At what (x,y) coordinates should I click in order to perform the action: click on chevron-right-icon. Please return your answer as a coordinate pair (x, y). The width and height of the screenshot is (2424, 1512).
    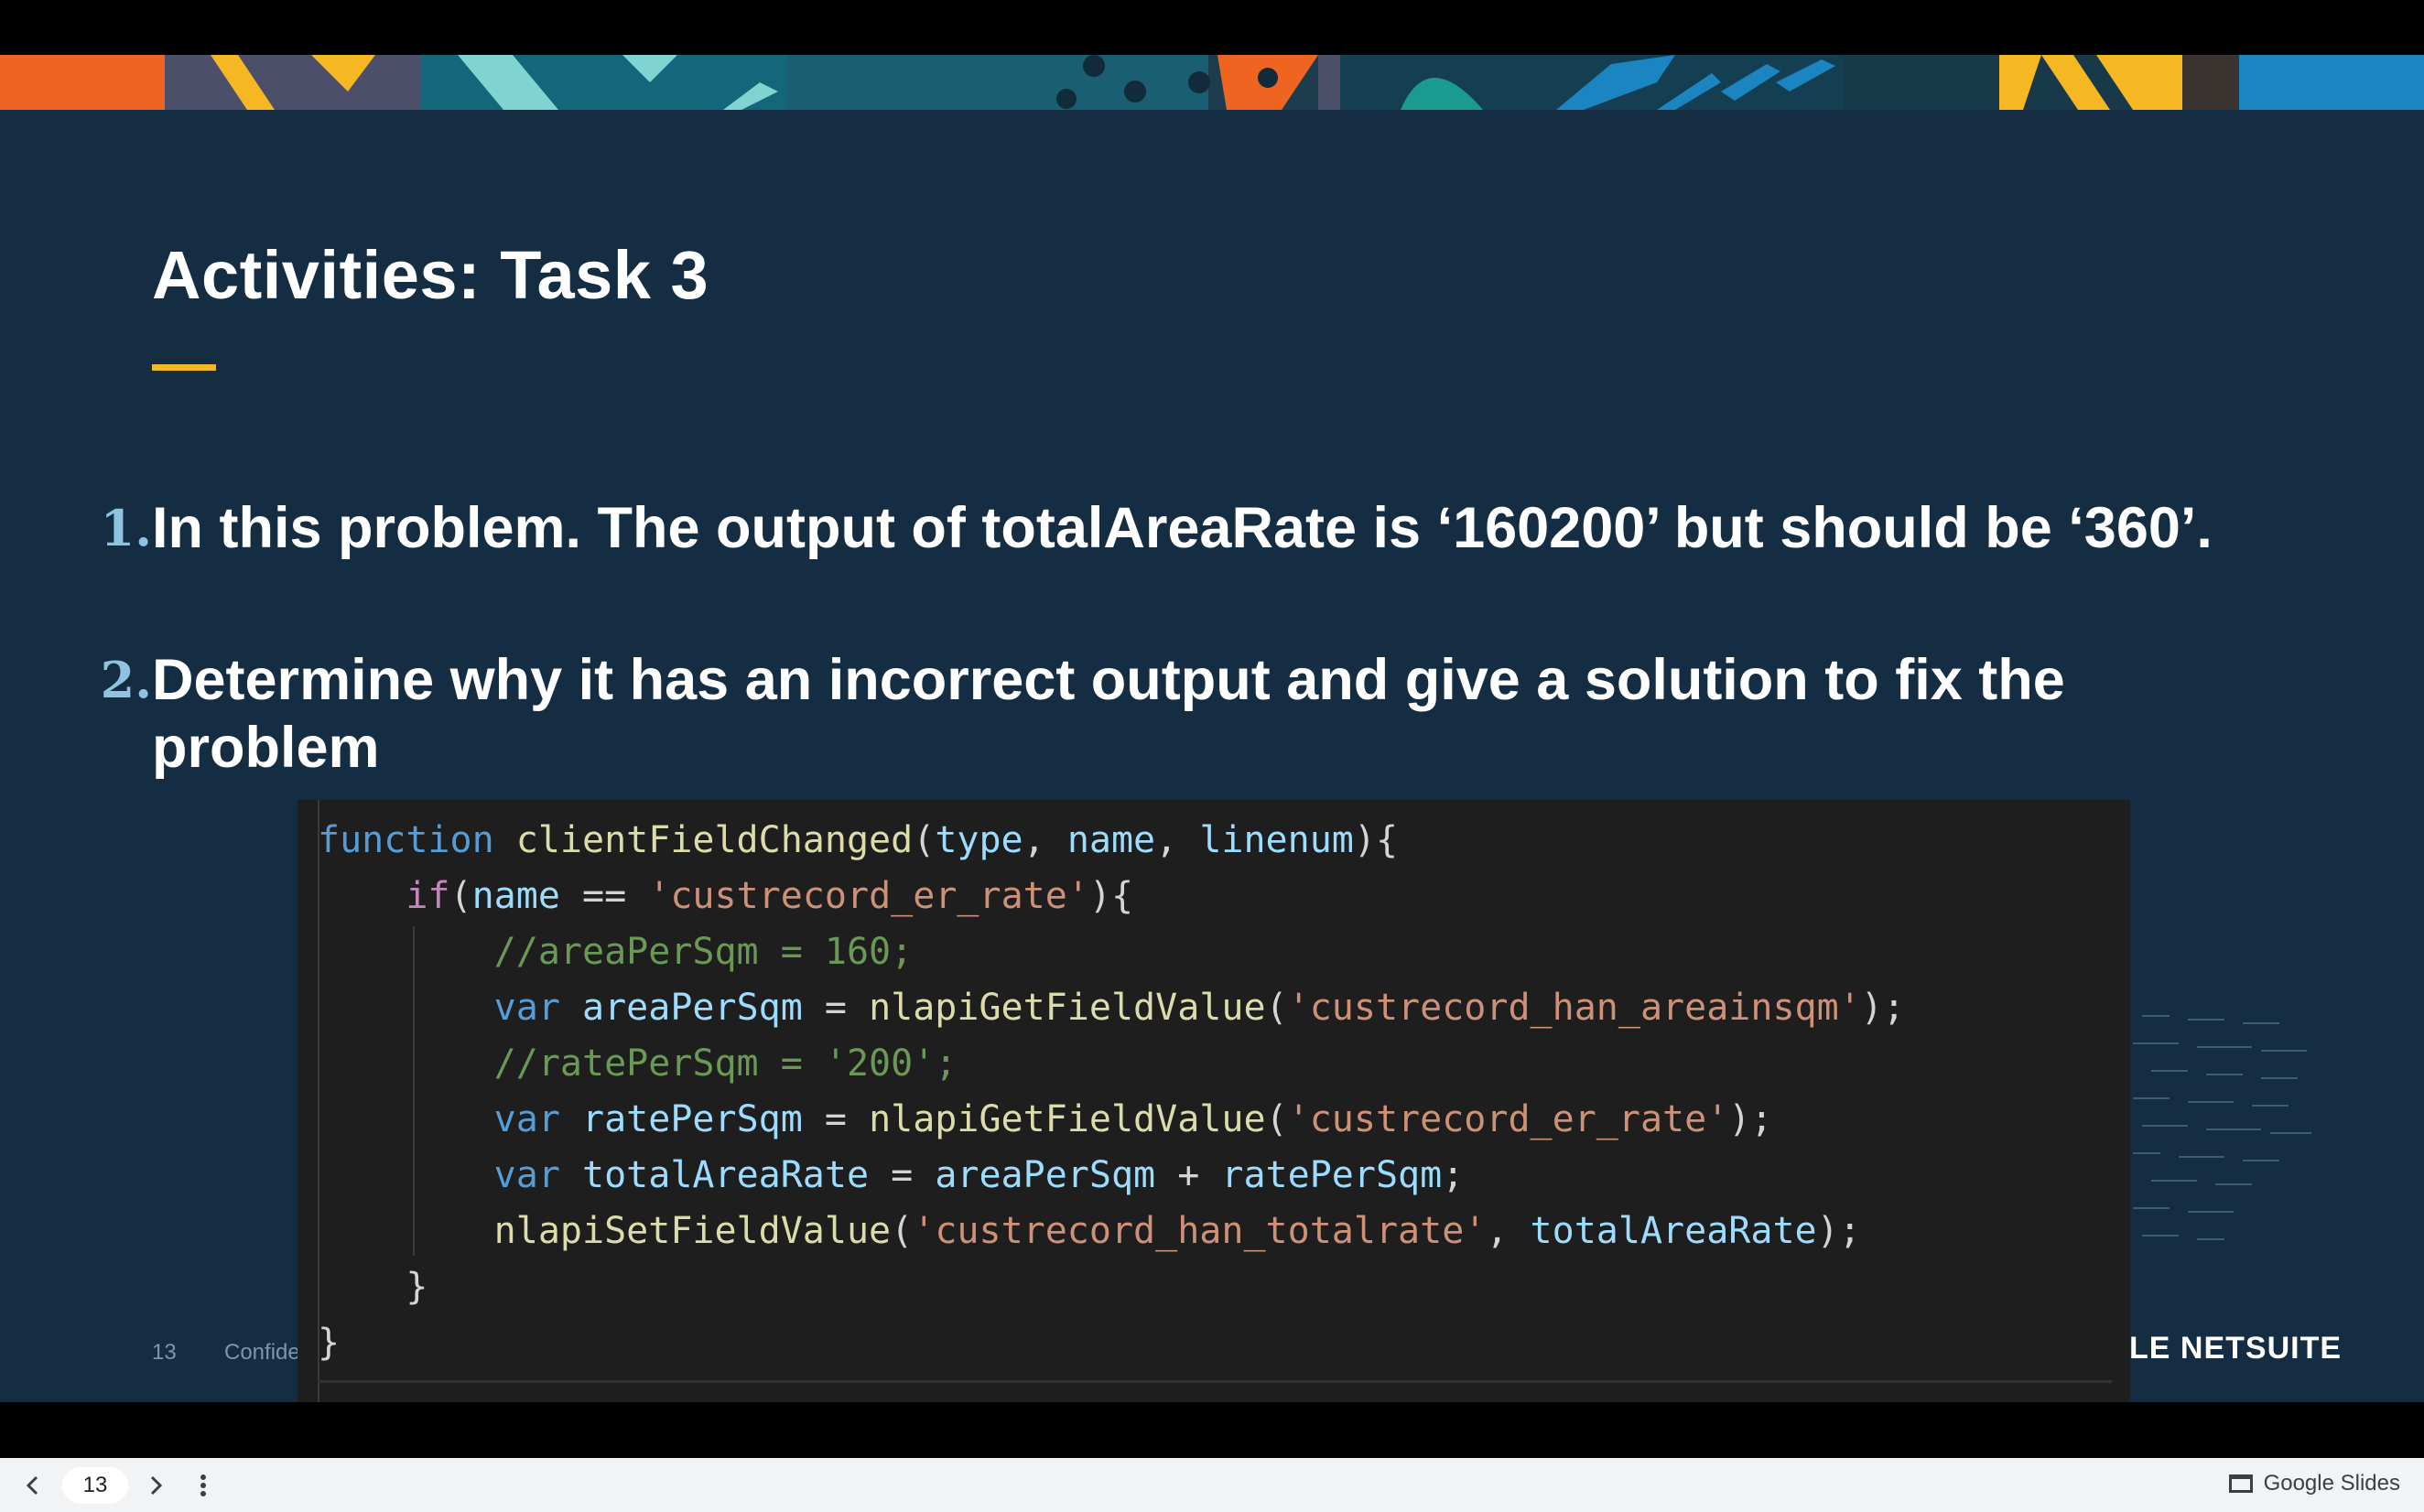
    Looking at the image, I should click on (156, 1485).